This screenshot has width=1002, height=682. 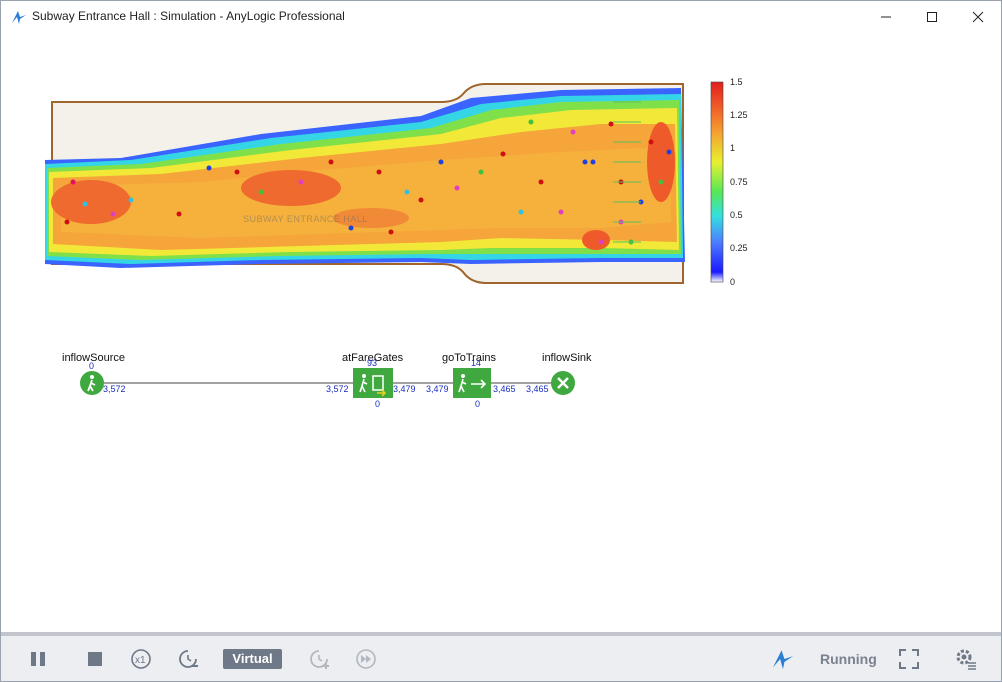 What do you see at coordinates (848, 659) in the screenshot?
I see `simulation-status: Running` at bounding box center [848, 659].